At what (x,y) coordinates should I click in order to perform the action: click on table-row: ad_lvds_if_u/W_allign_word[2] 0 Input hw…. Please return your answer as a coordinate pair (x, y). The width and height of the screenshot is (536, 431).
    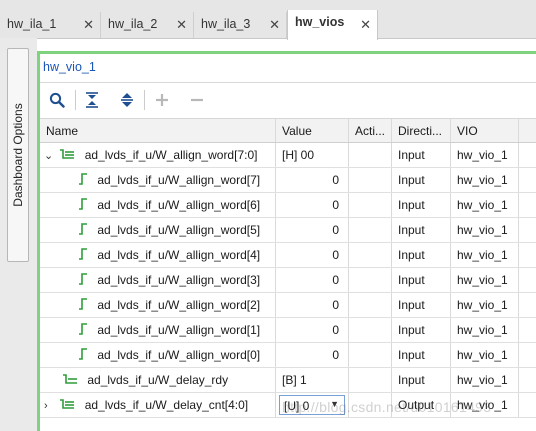
    Looking at the image, I should click on (288, 305).